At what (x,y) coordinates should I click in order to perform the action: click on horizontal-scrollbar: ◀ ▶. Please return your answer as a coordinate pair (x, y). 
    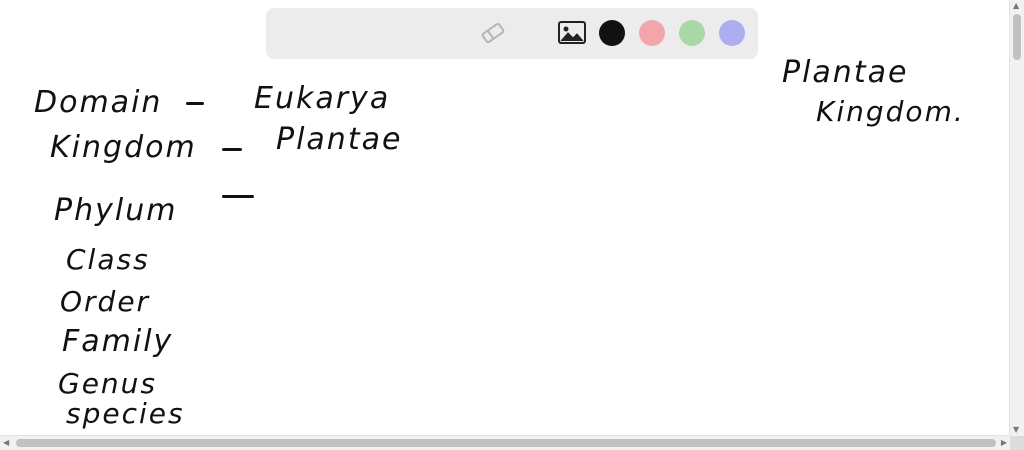
    Looking at the image, I should click on (505, 442).